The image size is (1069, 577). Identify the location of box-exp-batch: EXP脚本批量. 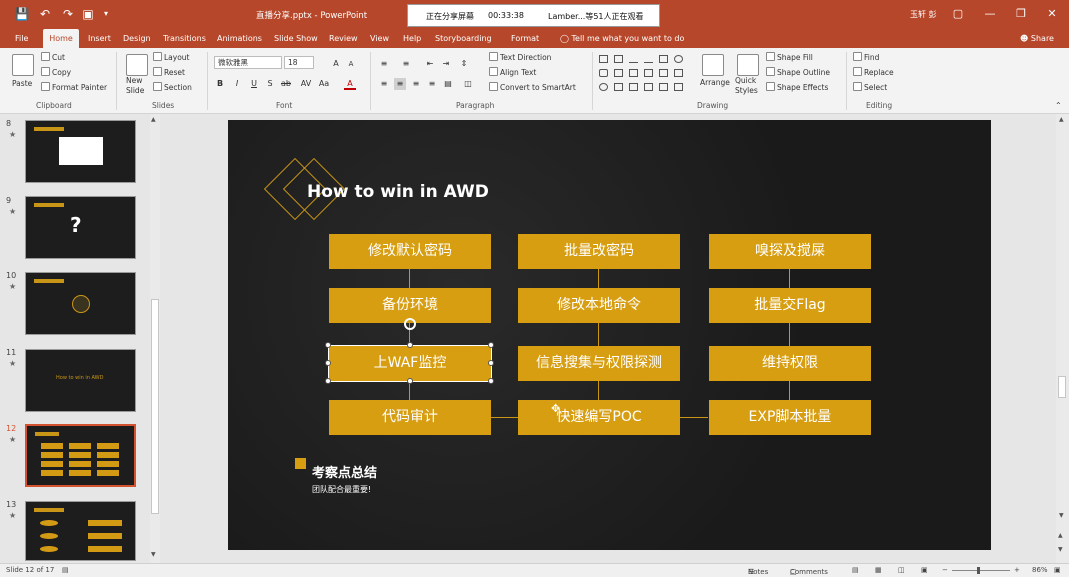
(790, 417).